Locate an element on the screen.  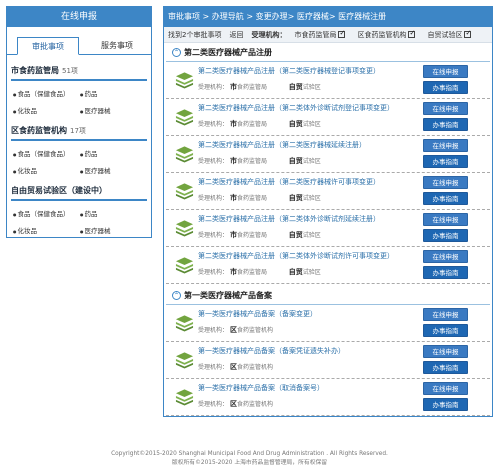
group-district: 区食药监管机构17项 食品（保健食品） 药品 化妆品 医疗器械 is located at coordinates (79, 150).